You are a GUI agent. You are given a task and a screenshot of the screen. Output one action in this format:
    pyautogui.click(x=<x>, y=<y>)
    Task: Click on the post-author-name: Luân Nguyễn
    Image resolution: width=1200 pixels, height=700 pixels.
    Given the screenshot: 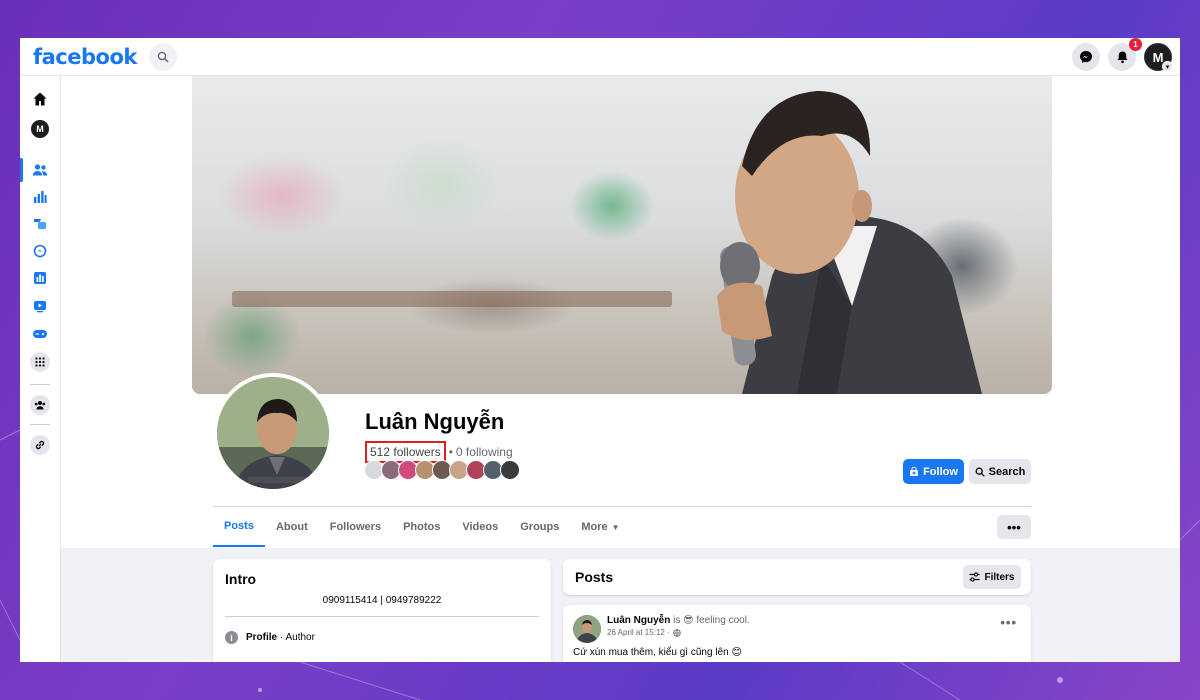 What is the action you would take?
    pyautogui.click(x=638, y=620)
    